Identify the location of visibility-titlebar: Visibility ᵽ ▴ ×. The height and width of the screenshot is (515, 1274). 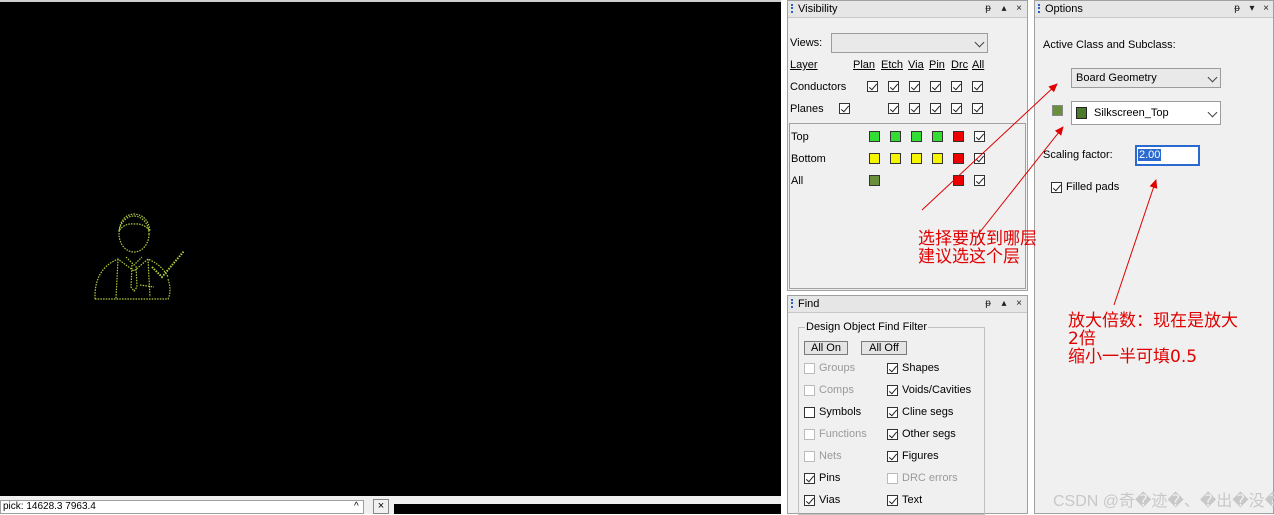
(907, 9).